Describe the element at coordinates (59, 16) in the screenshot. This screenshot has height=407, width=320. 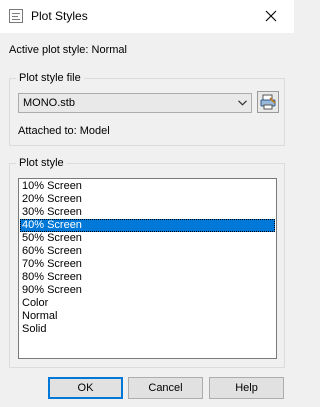
I see `window-title: Plot Styles` at that location.